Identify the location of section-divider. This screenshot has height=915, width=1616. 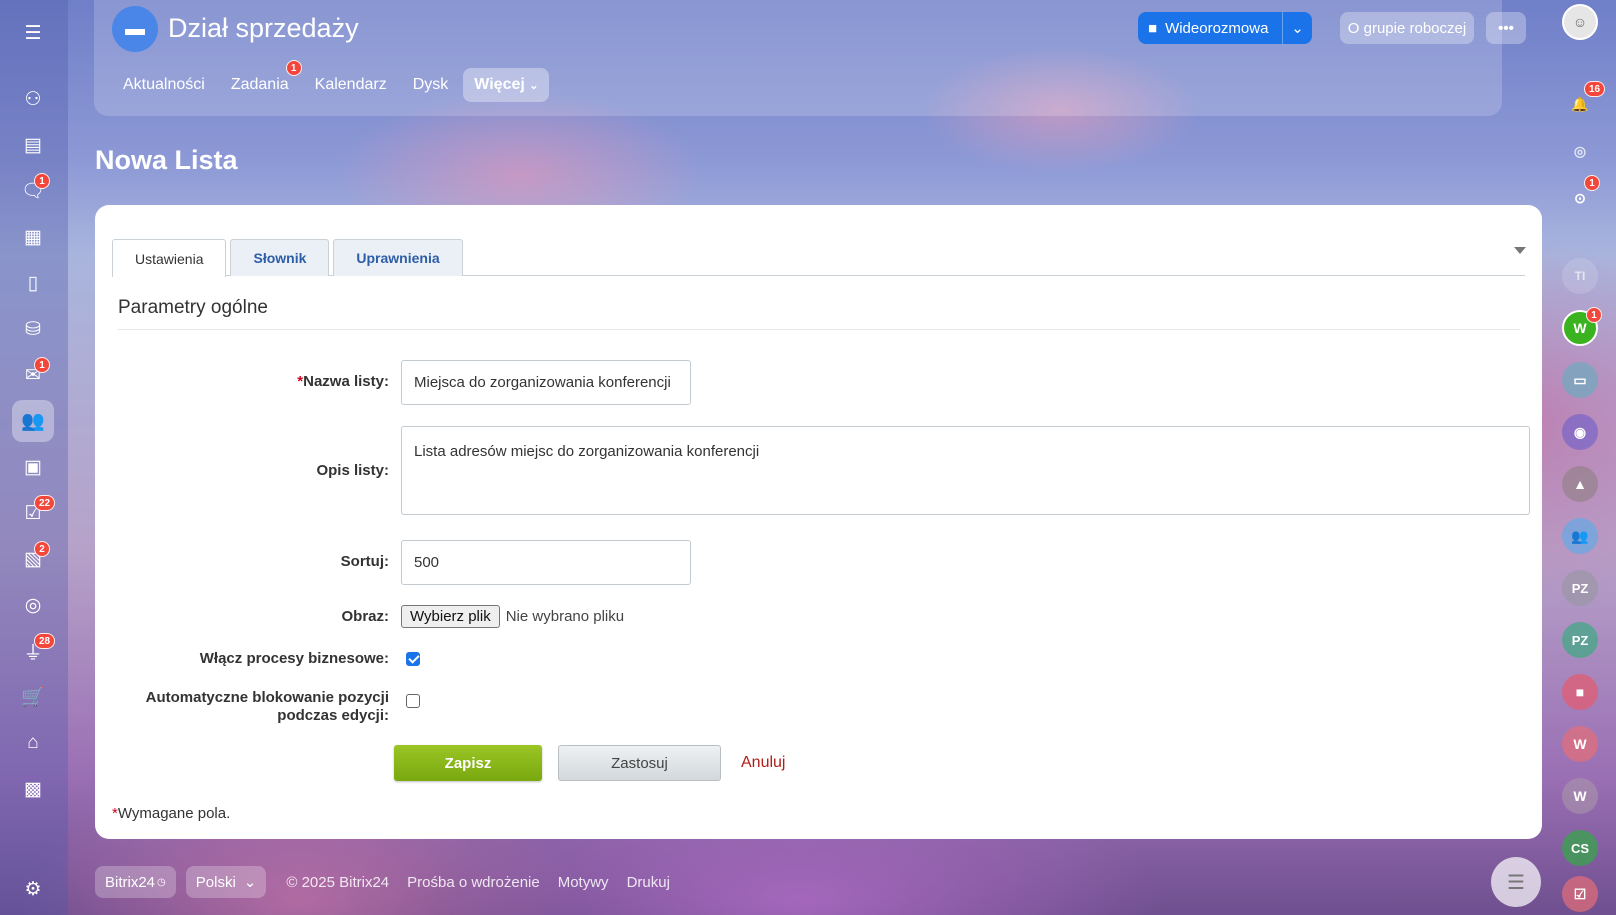
(819, 329).